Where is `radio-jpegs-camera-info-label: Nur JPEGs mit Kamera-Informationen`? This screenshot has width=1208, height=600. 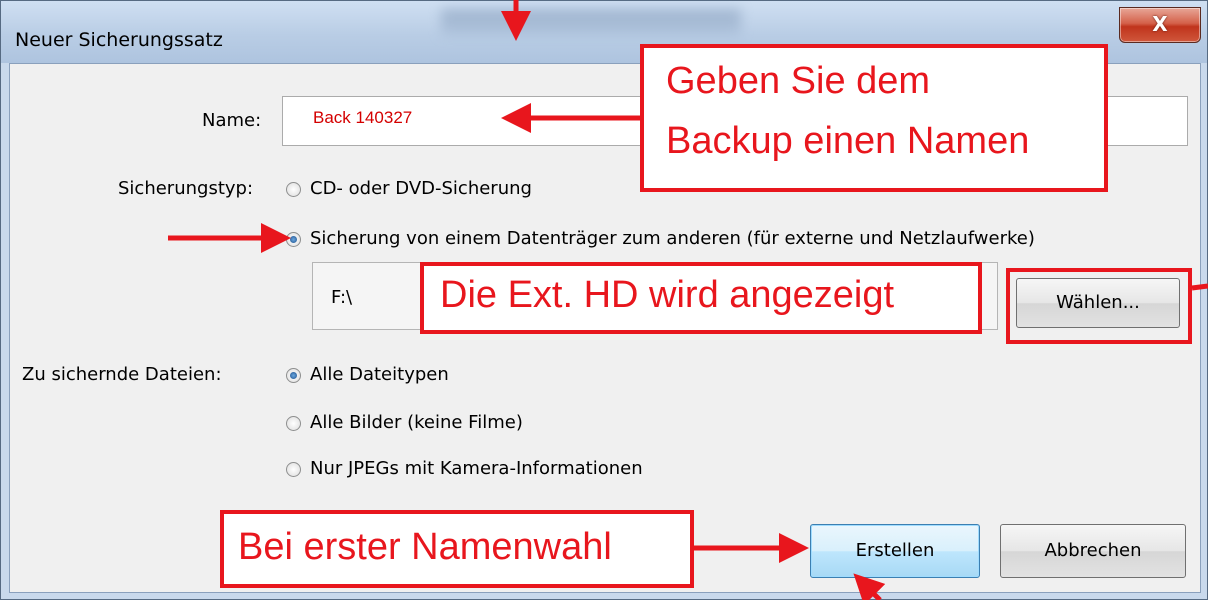
radio-jpegs-camera-info-label: Nur JPEGs mit Kamera-Informationen is located at coordinates (476, 468).